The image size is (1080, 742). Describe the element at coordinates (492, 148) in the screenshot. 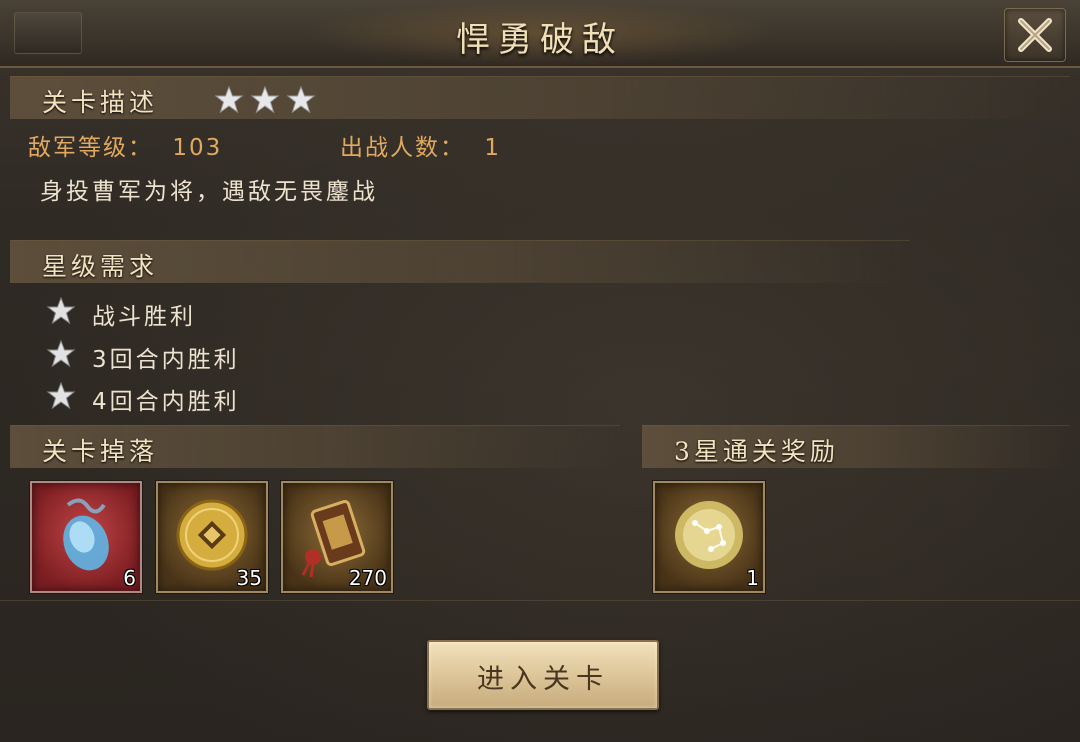

I see `troop-count-value: 1` at that location.